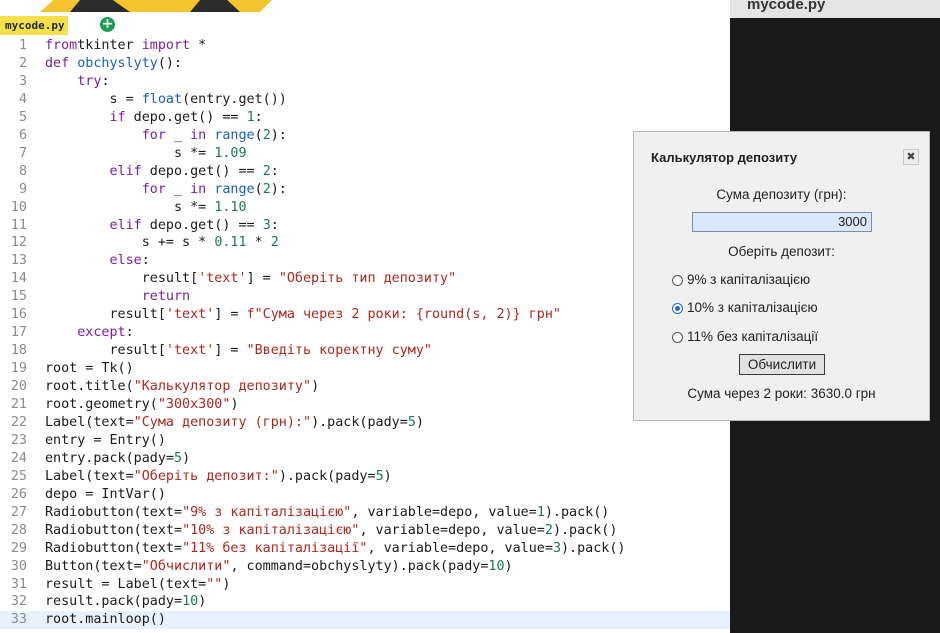 The width and height of the screenshot is (940, 633). What do you see at coordinates (186, 566) in the screenshot?
I see `code-token: "Обчислити"` at bounding box center [186, 566].